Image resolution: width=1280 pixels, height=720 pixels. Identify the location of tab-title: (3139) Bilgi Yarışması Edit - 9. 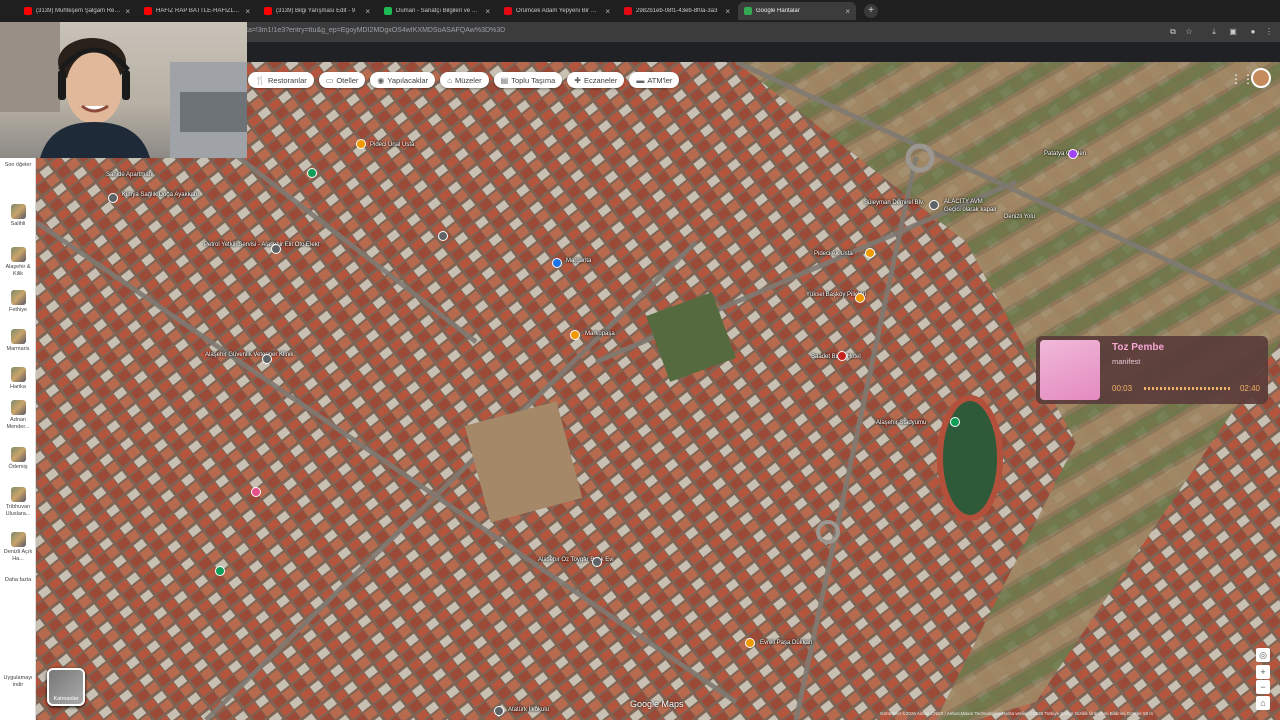
(316, 11).